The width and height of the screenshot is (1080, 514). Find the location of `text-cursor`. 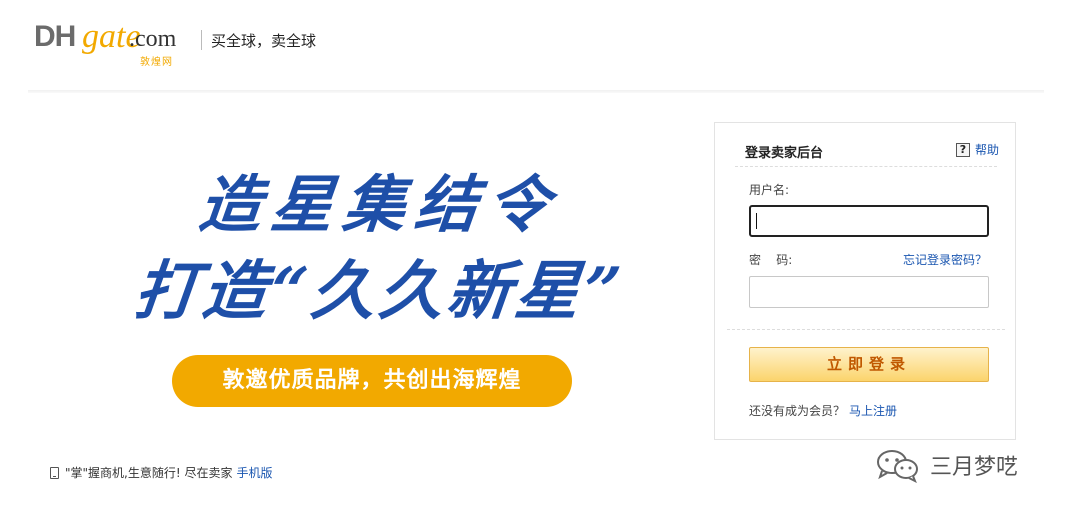

text-cursor is located at coordinates (756, 221).